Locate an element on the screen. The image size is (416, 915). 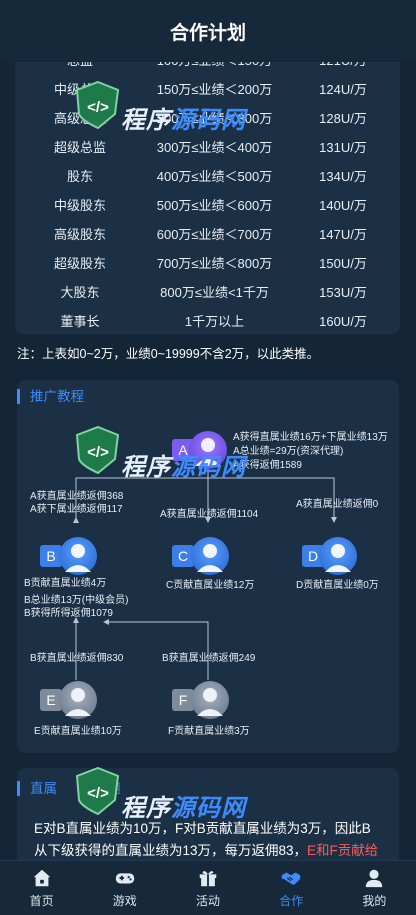
rate-cell: 134U/万 is located at coordinates (343, 176).